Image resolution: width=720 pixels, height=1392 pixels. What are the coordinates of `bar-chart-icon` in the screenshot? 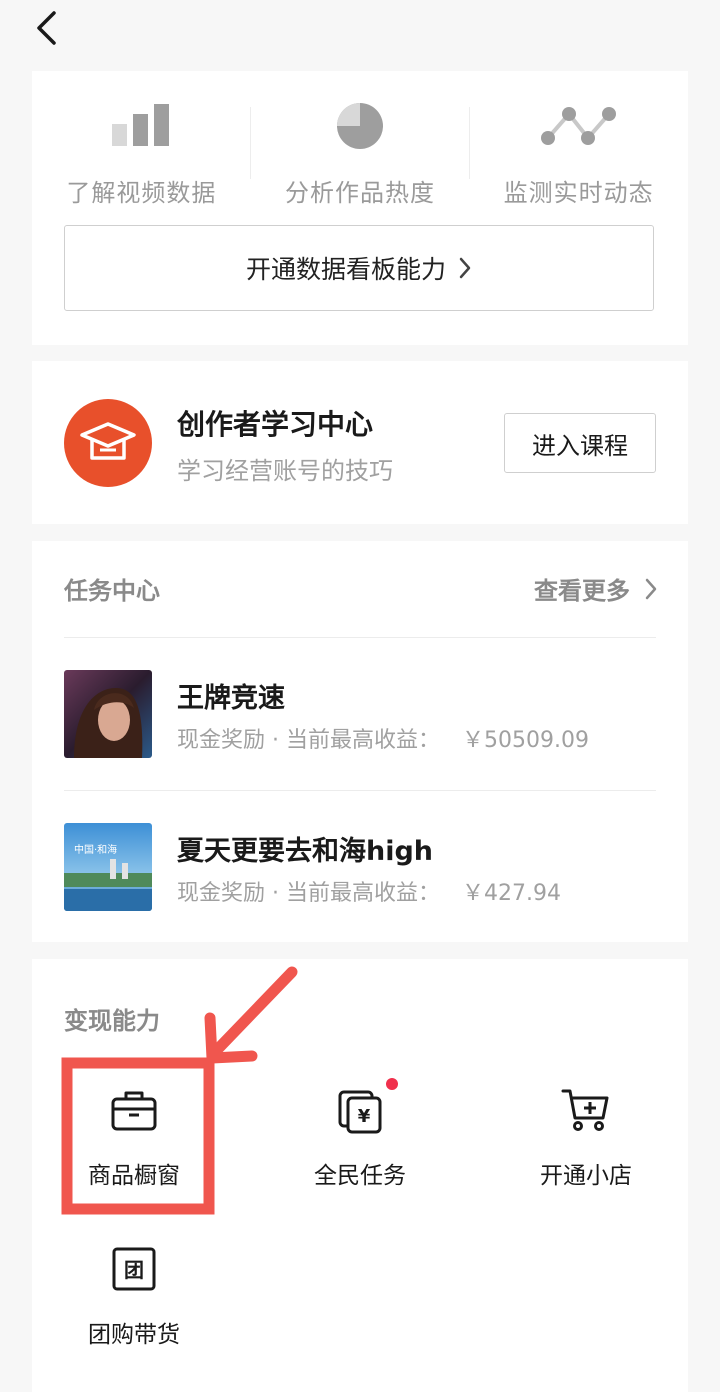 It's located at (141, 126).